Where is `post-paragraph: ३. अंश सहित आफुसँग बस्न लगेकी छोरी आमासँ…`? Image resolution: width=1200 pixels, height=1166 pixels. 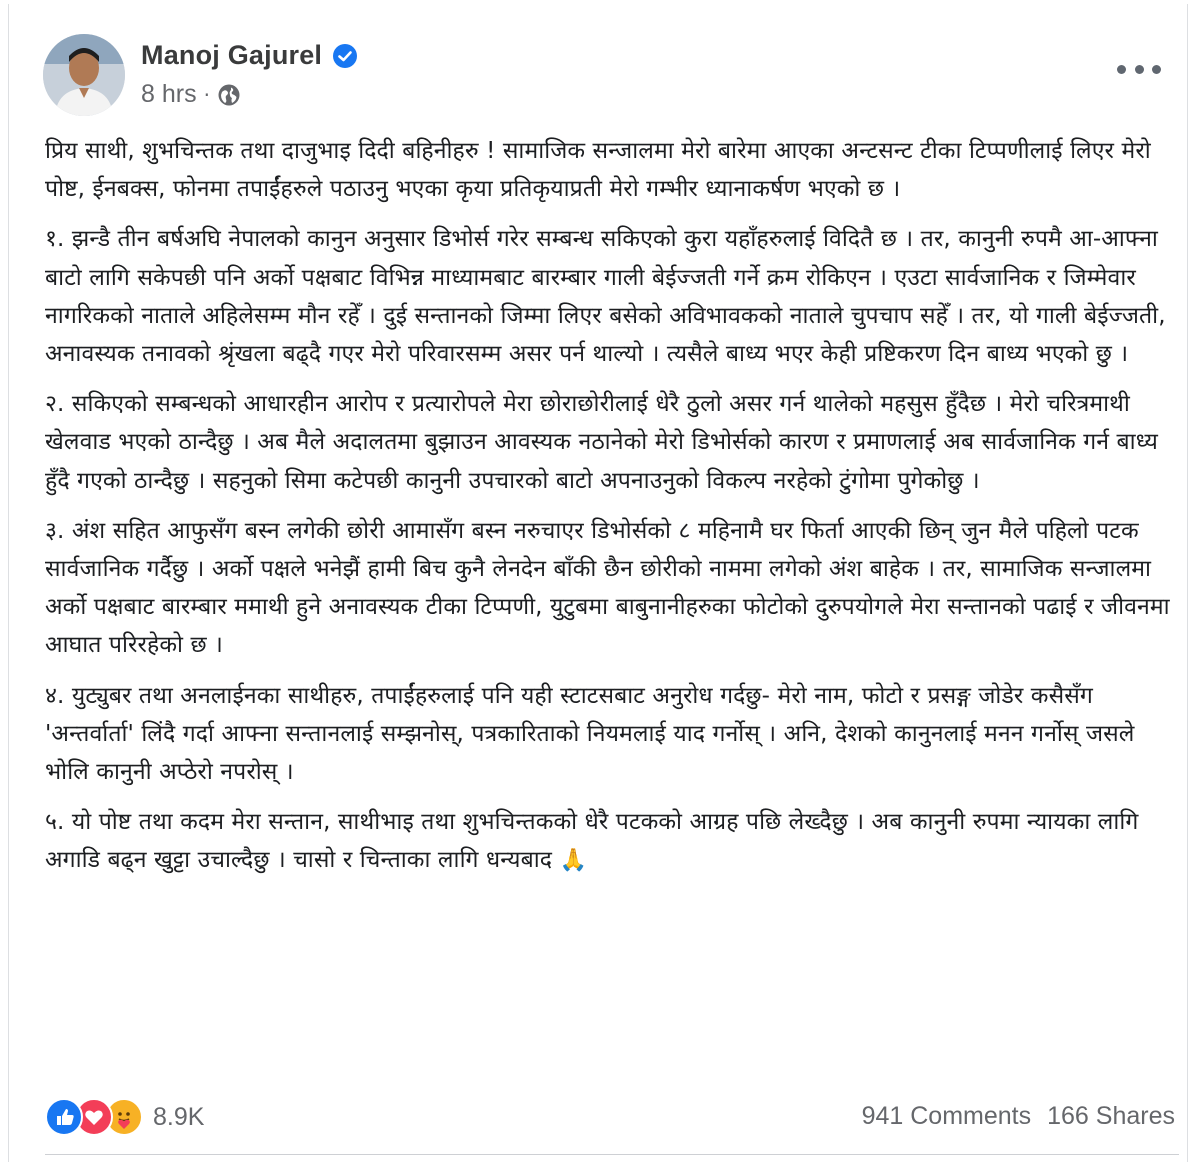
post-paragraph: ३. अंश सहित आफुसँग बस्न लगेकी छोरी आमासँ… is located at coordinates (607, 588).